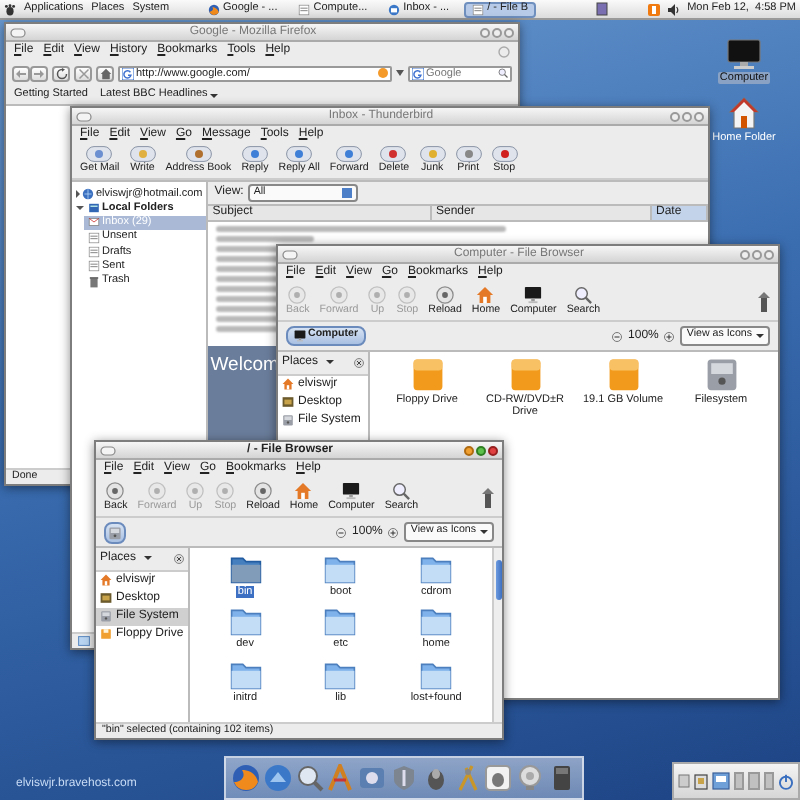 Image resolution: width=800 pixels, height=800 pixels. What do you see at coordinates (673, 9) in the screenshot?
I see `speaker-icon` at bounding box center [673, 9].